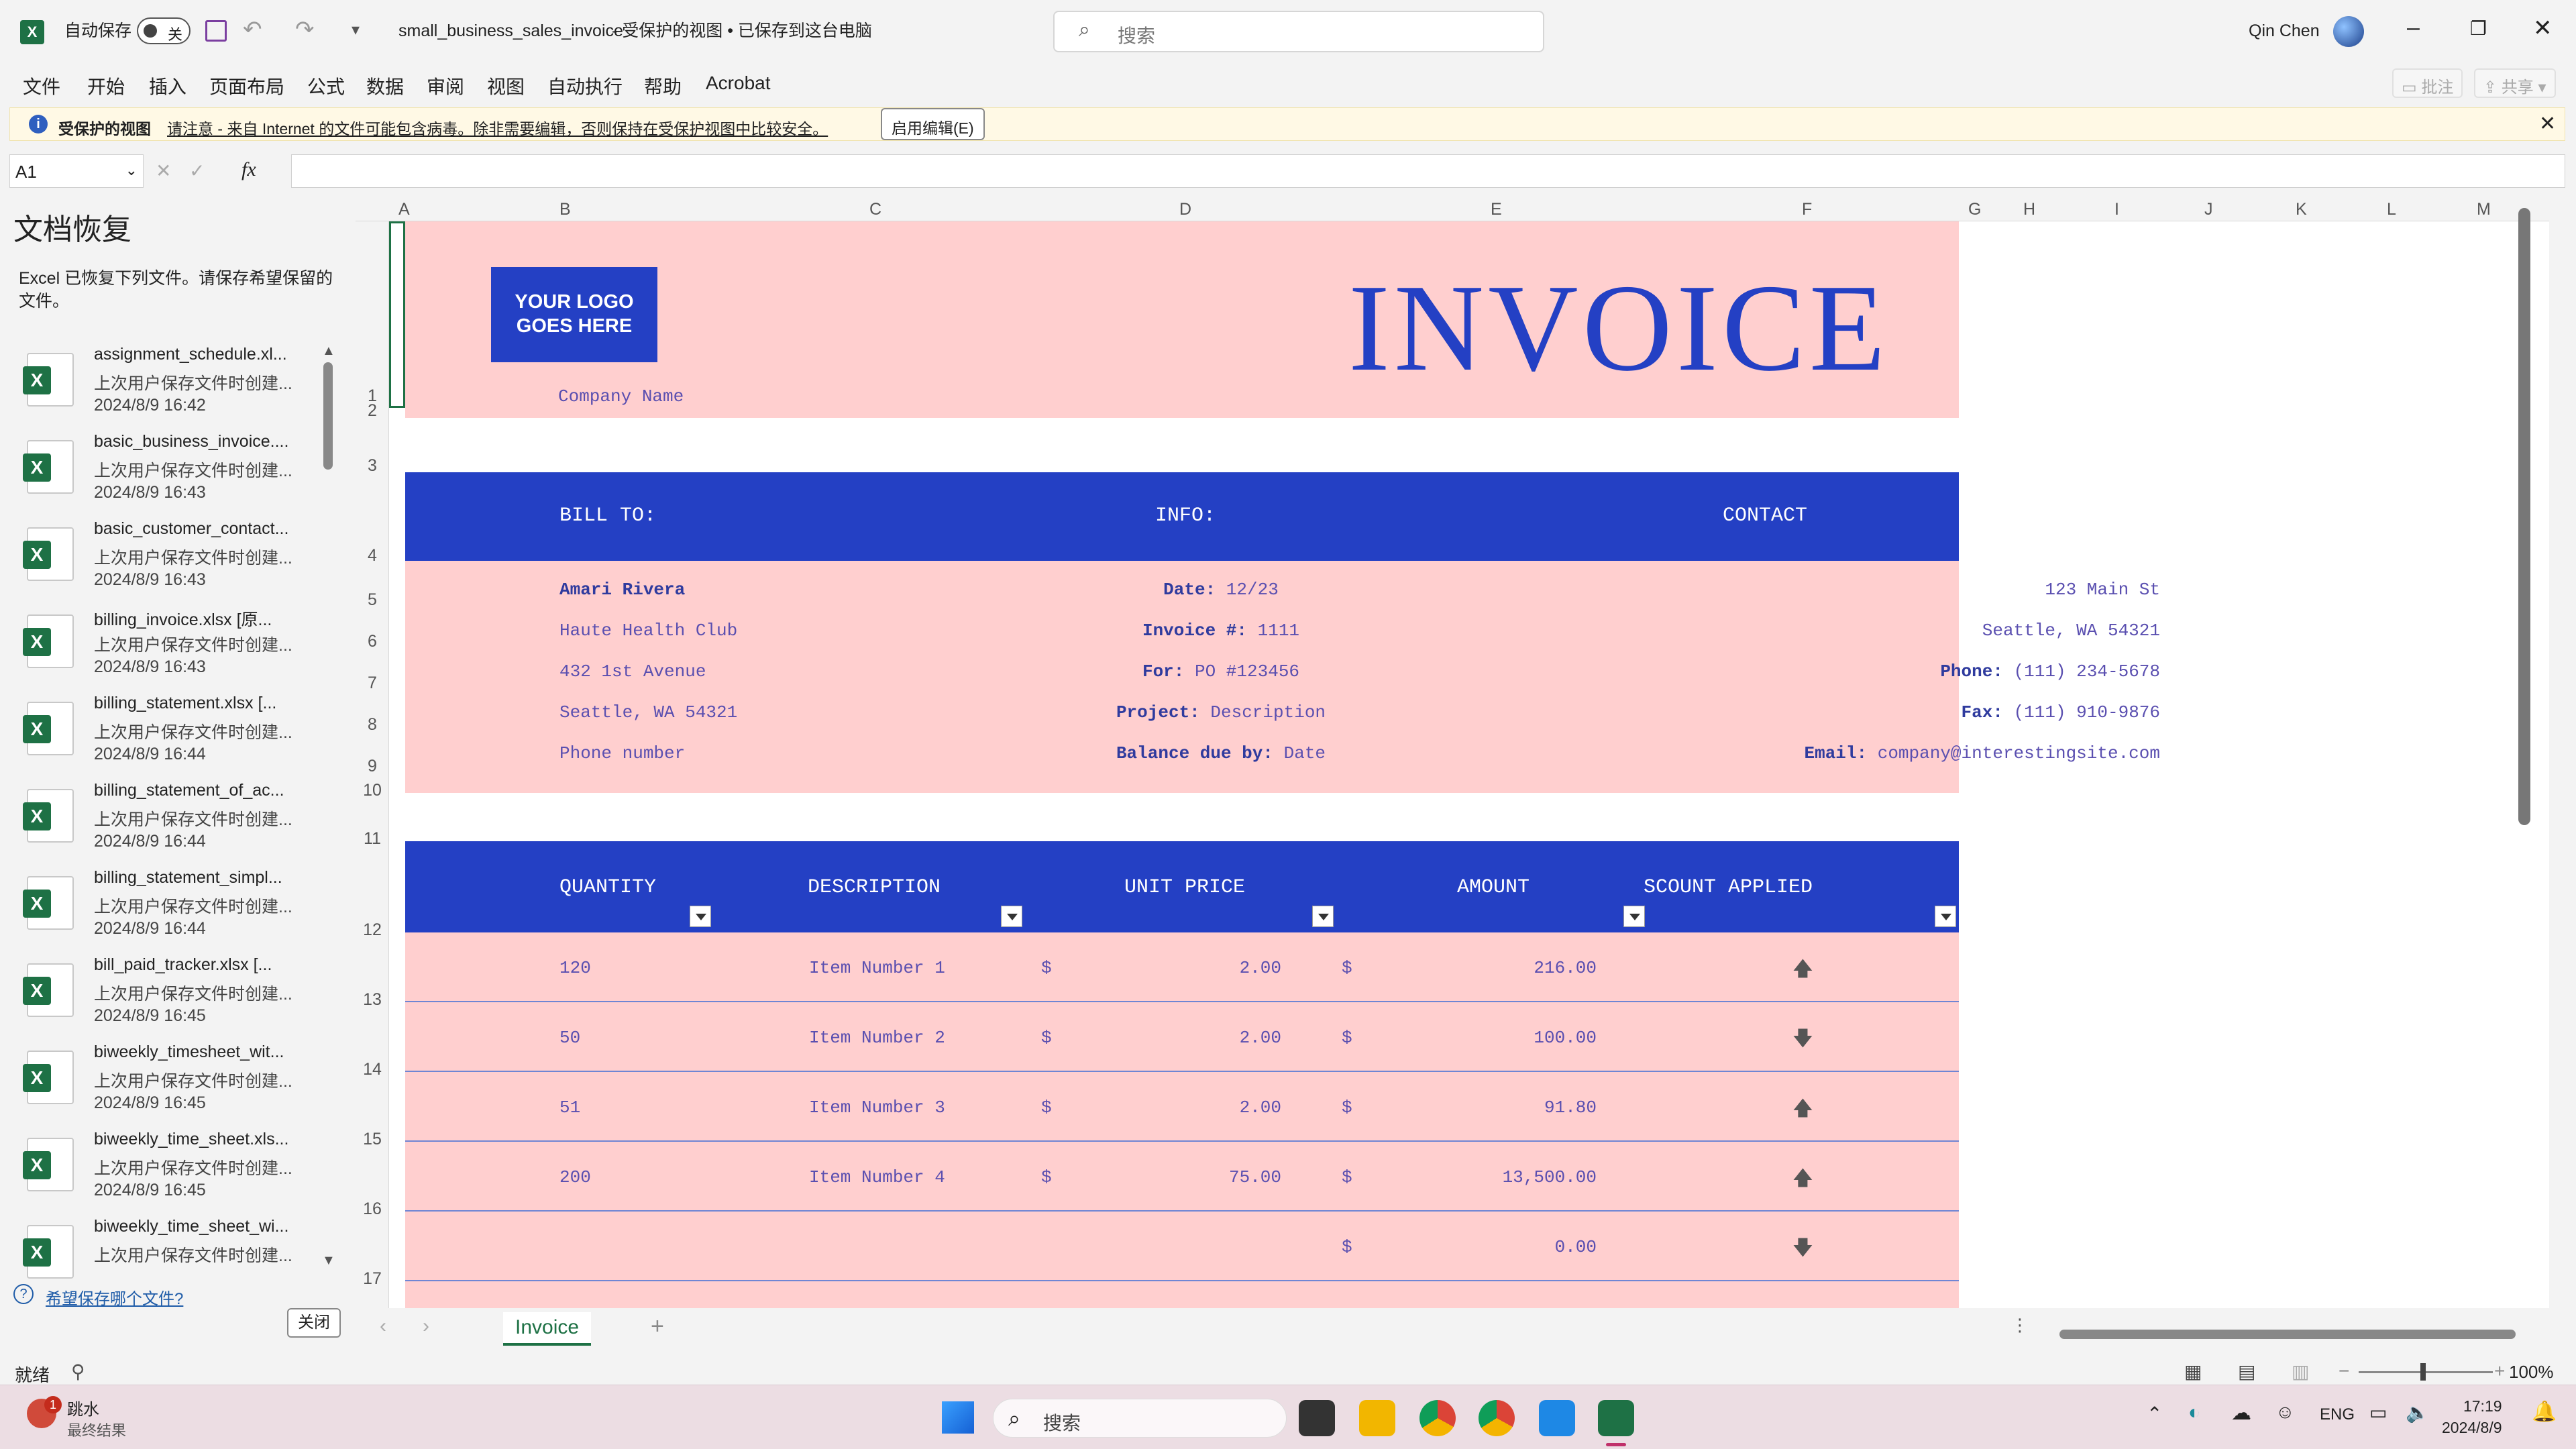 The height and width of the screenshot is (1449, 2576). Describe the element at coordinates (372, 1139) in the screenshot. I see `row-header: 15` at that location.